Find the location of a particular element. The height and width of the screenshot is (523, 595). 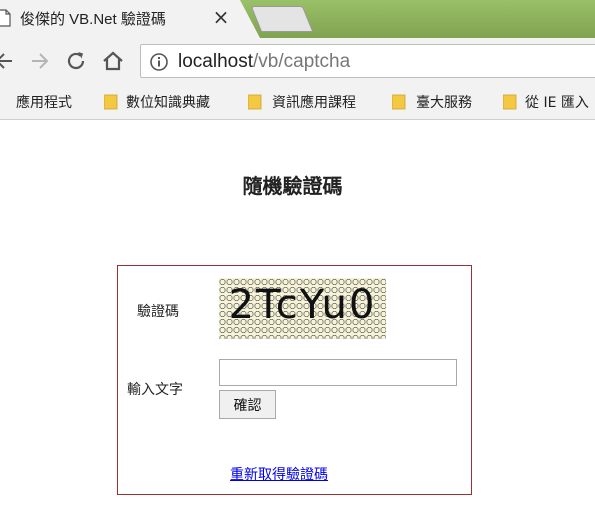

captcha-input is located at coordinates (338, 372).